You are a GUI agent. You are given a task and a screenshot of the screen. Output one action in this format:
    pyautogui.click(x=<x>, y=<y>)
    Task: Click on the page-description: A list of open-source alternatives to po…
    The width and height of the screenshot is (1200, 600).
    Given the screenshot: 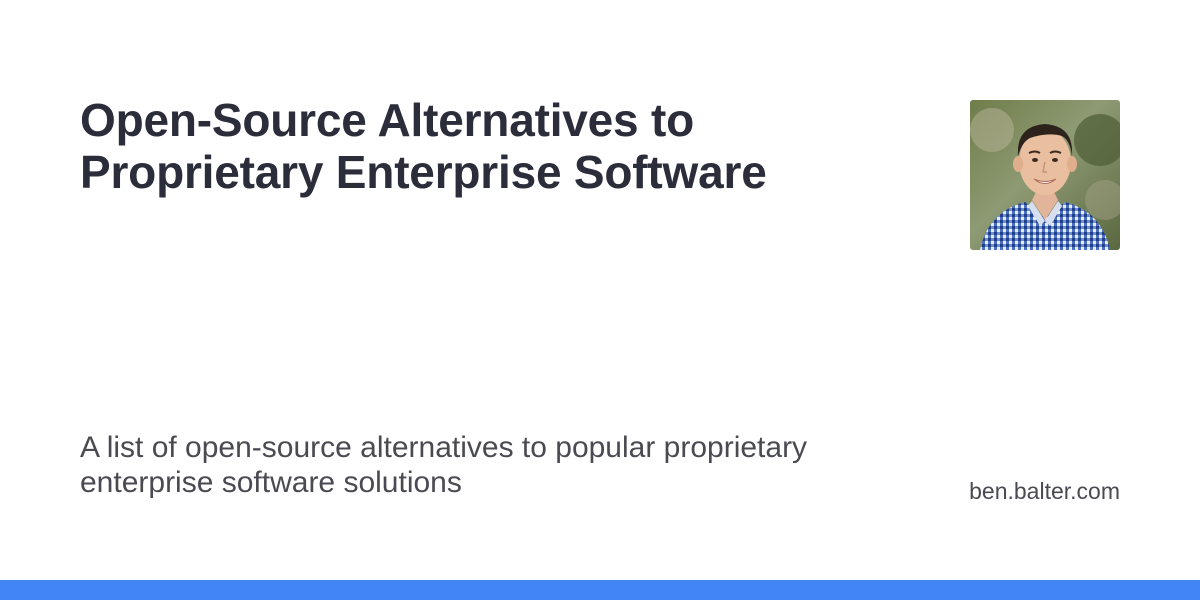 What is the action you would take?
    pyautogui.click(x=444, y=465)
    